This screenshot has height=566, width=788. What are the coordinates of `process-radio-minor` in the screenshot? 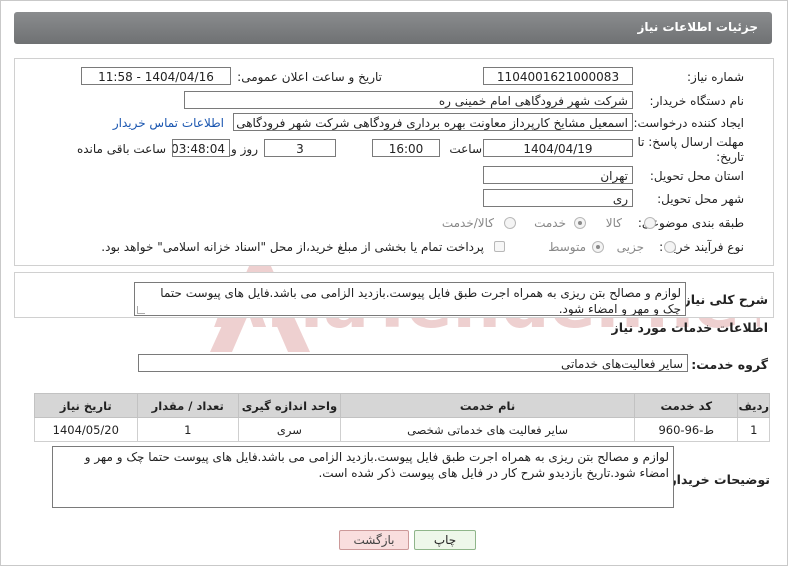 It's located at (670, 247).